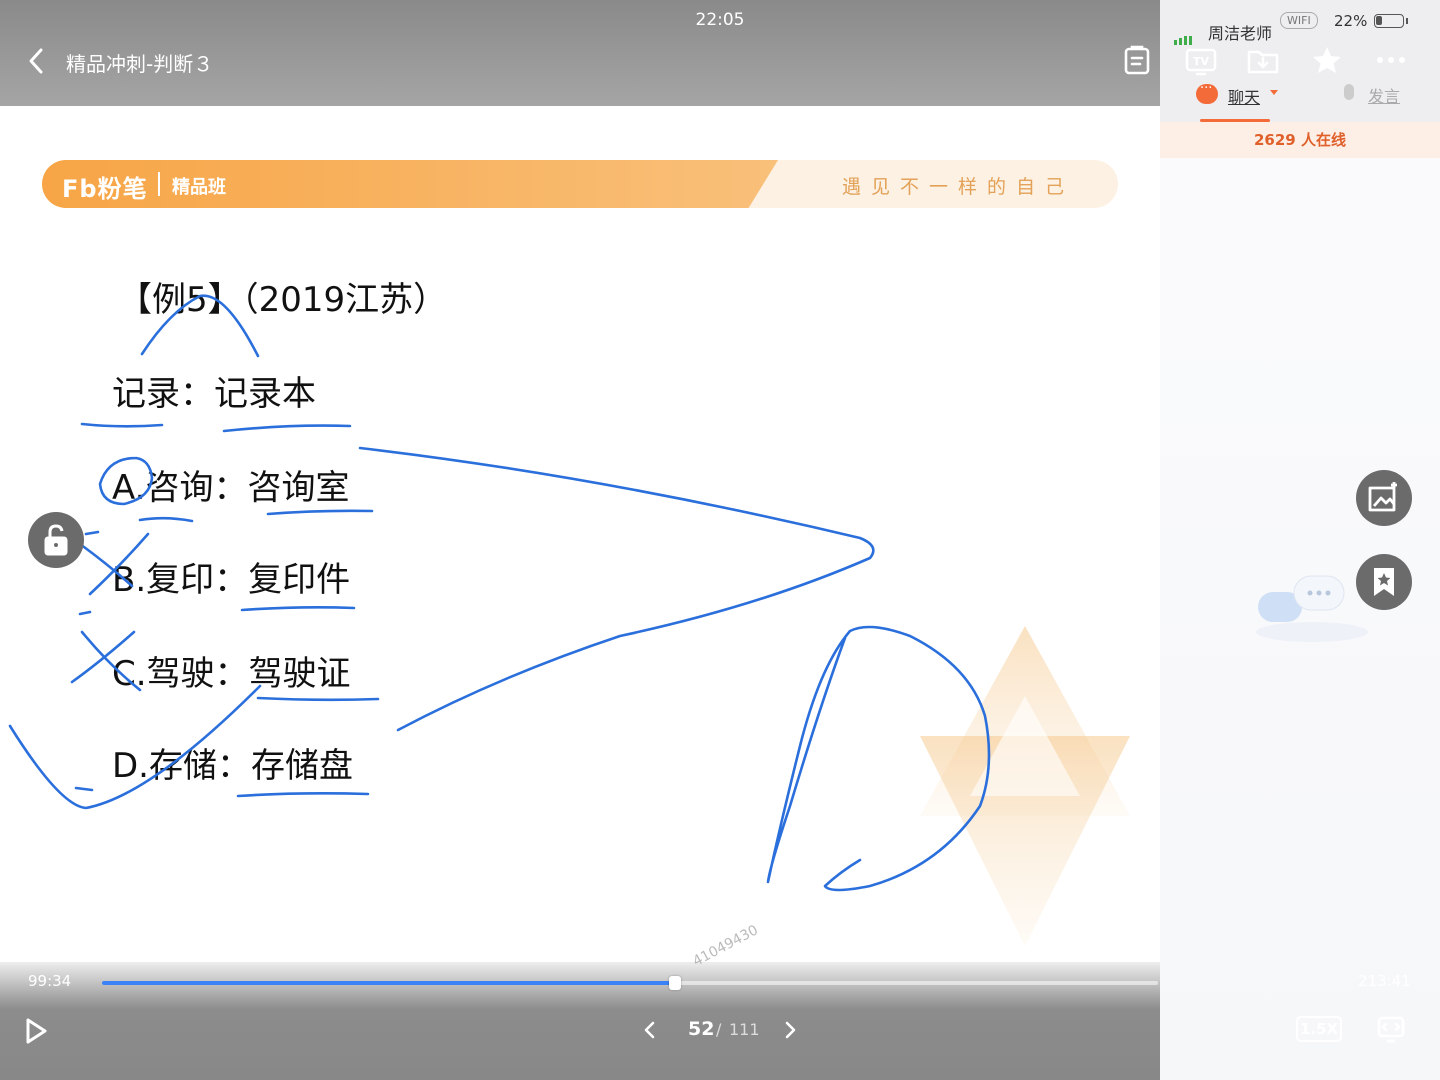 The image size is (1440, 1080). I want to click on lock-button, so click(56, 540).